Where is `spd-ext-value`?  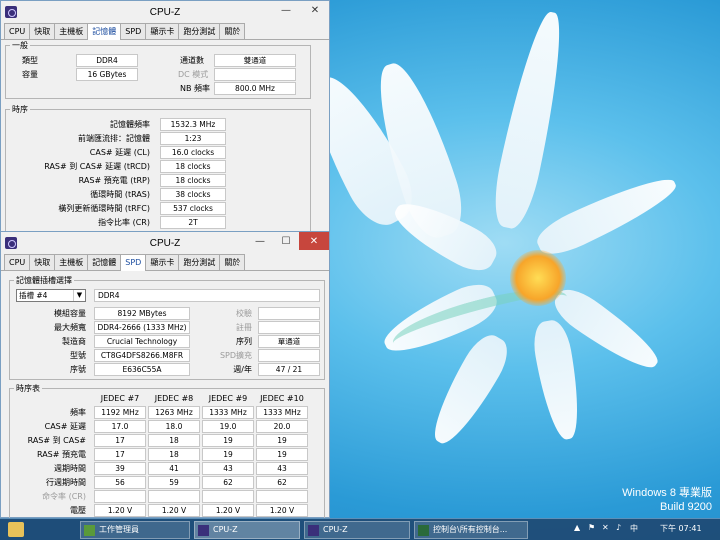 spd-ext-value is located at coordinates (289, 355).